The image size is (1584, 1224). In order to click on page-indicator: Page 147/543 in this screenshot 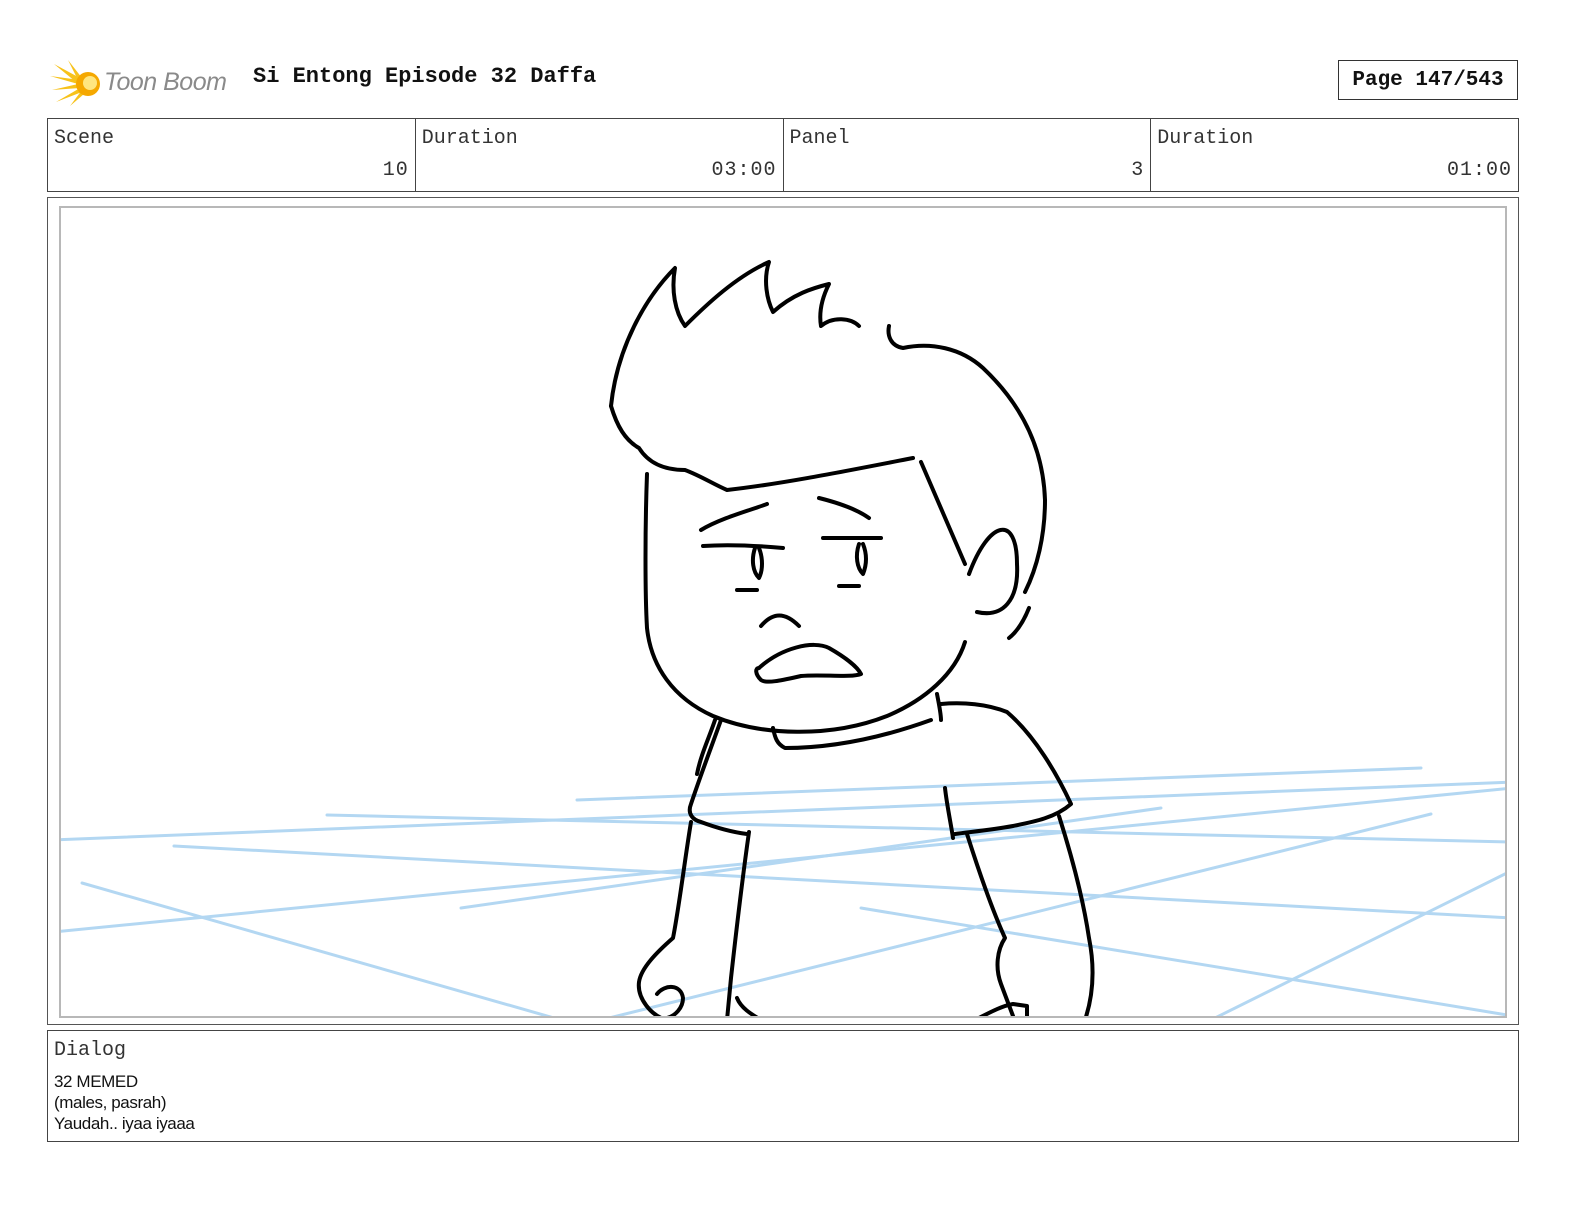, I will do `click(1428, 80)`.